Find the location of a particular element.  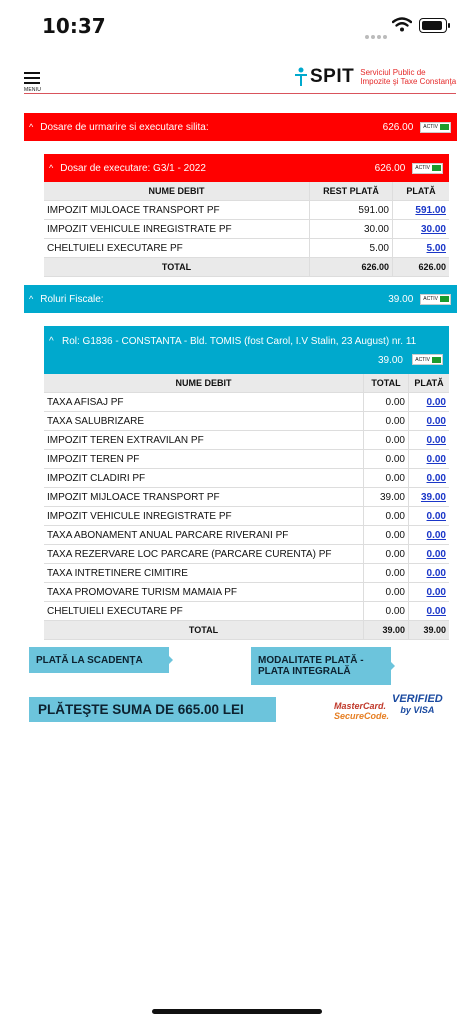

pay-amount-link: 39.00 is located at coordinates (433, 497).